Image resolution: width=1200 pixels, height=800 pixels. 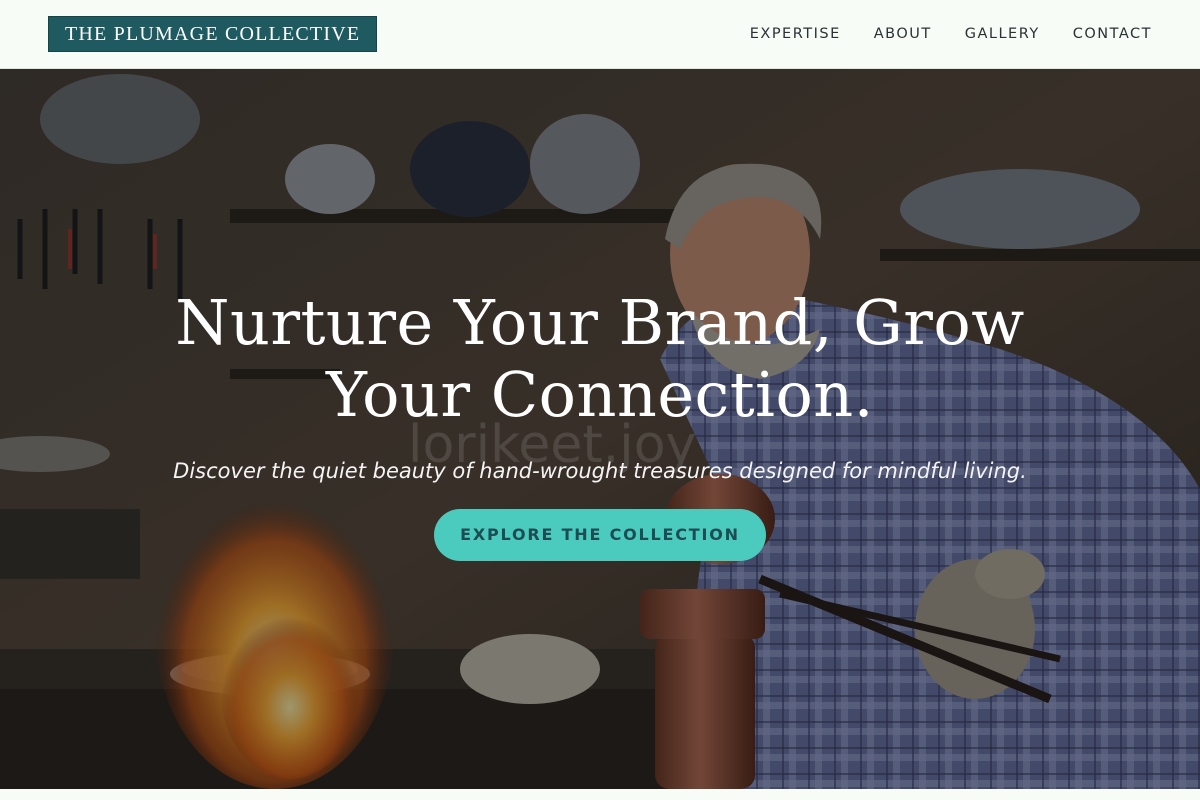 What do you see at coordinates (600, 794) in the screenshot?
I see `page-bottom-strip` at bounding box center [600, 794].